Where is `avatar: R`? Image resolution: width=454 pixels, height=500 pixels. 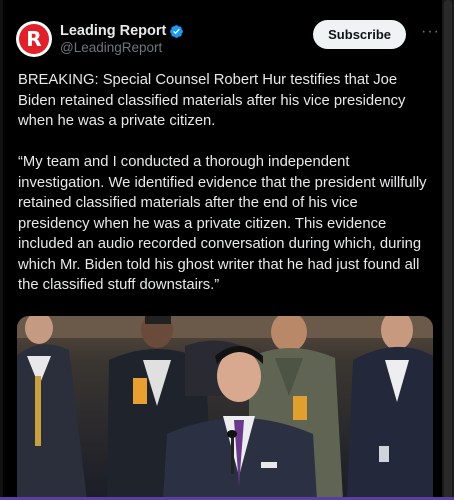
avatar: R is located at coordinates (34, 39).